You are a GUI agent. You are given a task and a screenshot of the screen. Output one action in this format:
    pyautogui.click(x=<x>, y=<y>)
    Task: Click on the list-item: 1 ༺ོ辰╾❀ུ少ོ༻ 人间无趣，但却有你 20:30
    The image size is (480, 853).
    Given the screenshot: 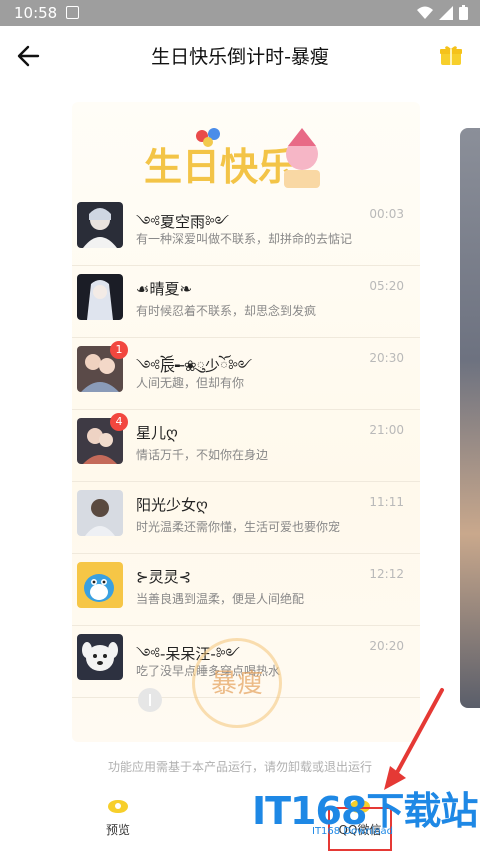 What is the action you would take?
    pyautogui.click(x=246, y=374)
    